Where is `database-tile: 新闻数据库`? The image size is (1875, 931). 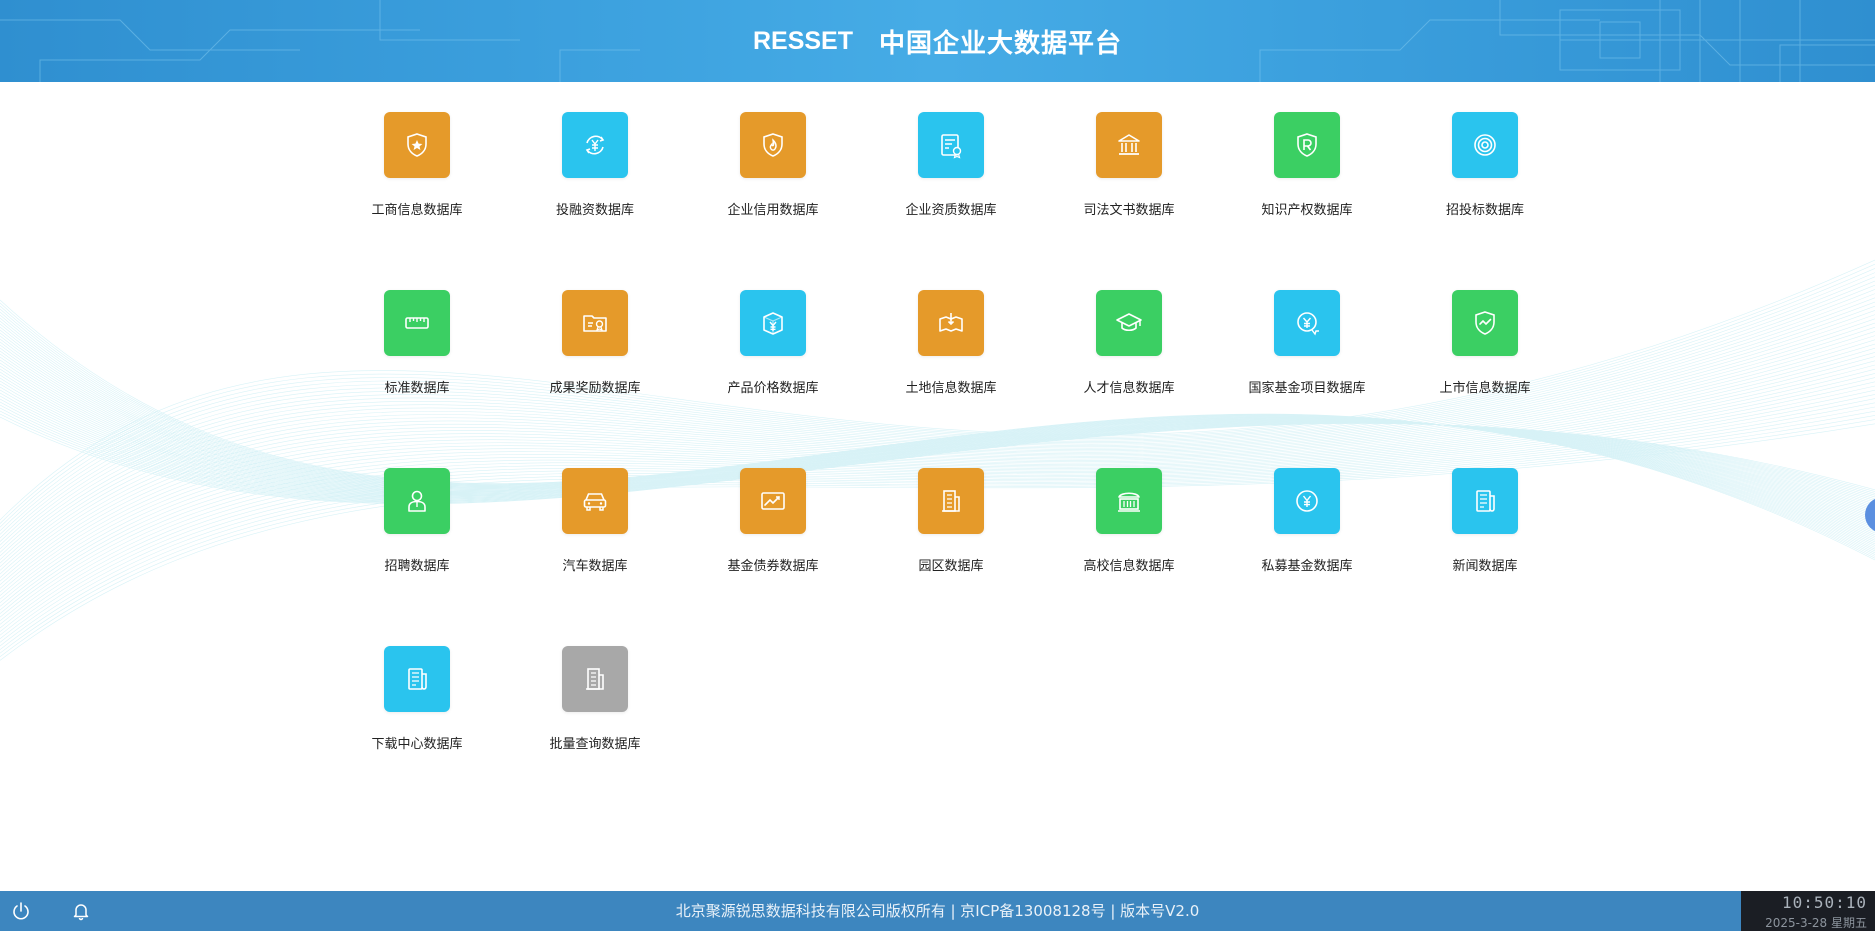 database-tile: 新闻数据库 is located at coordinates (1485, 533).